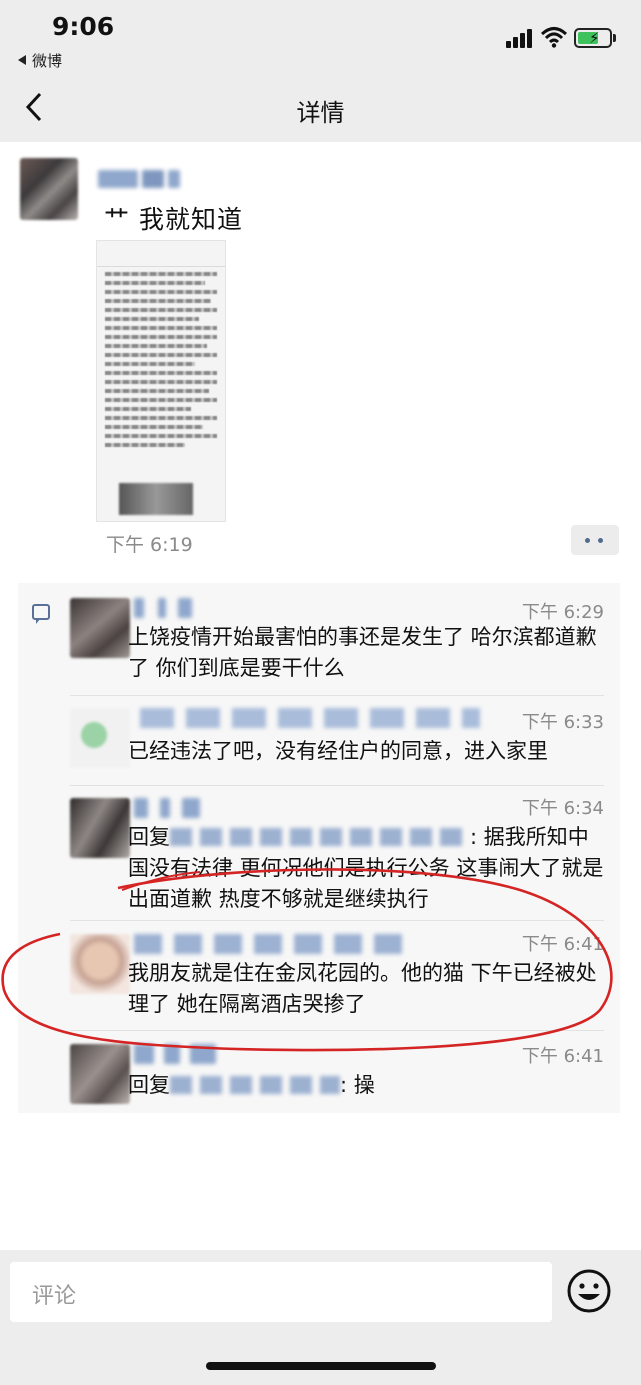 The height and width of the screenshot is (1385, 641). Describe the element at coordinates (173, 219) in the screenshot. I see `post-text: 艹 我就知道` at that location.